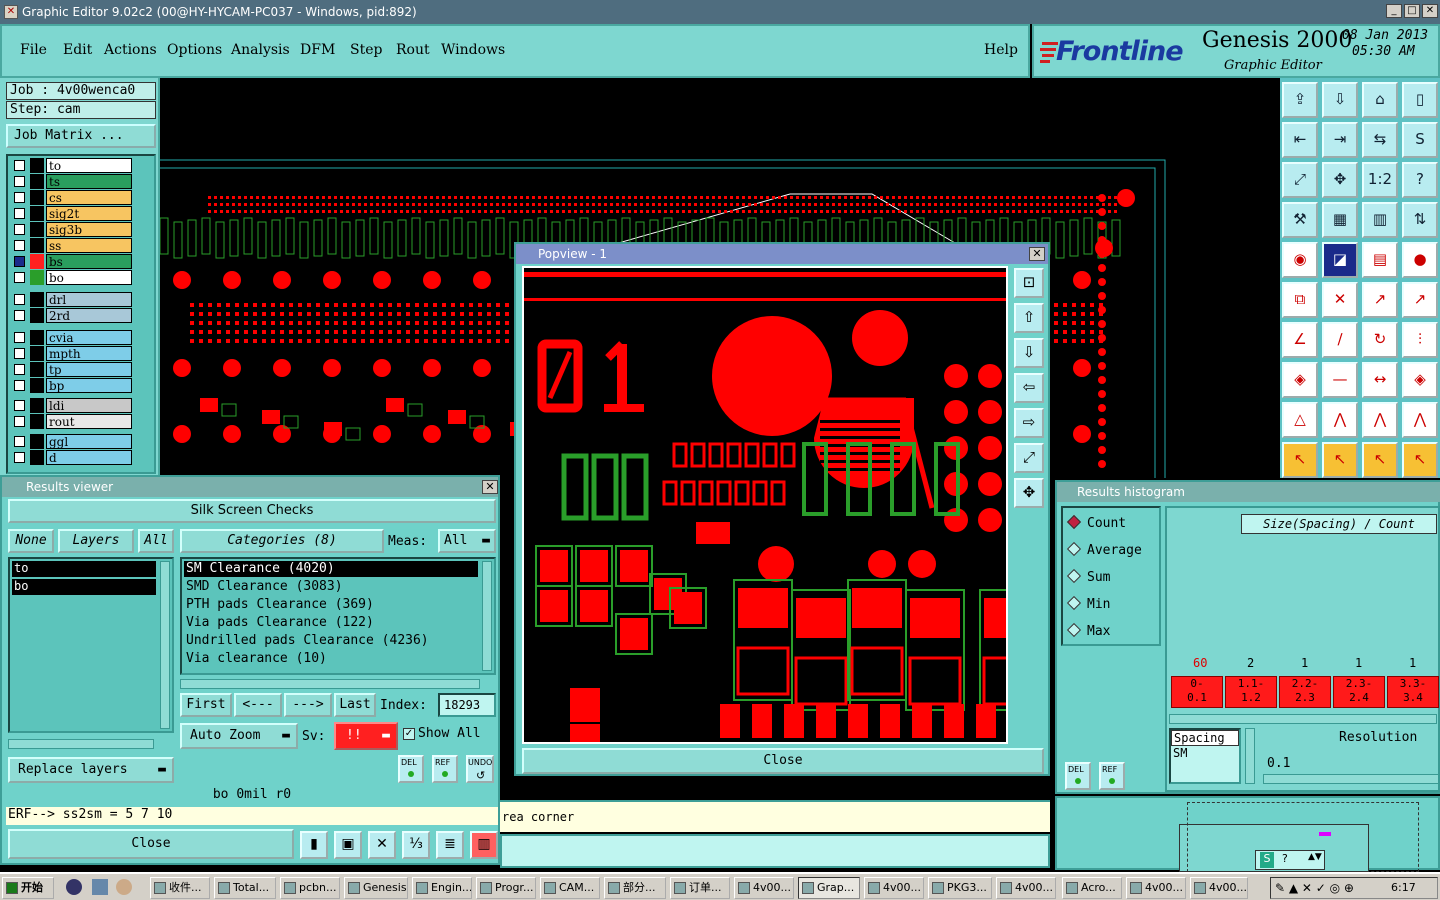  Describe the element at coordinates (1088, 578) in the screenshot. I see `histogram-option-sum: Sum` at that location.